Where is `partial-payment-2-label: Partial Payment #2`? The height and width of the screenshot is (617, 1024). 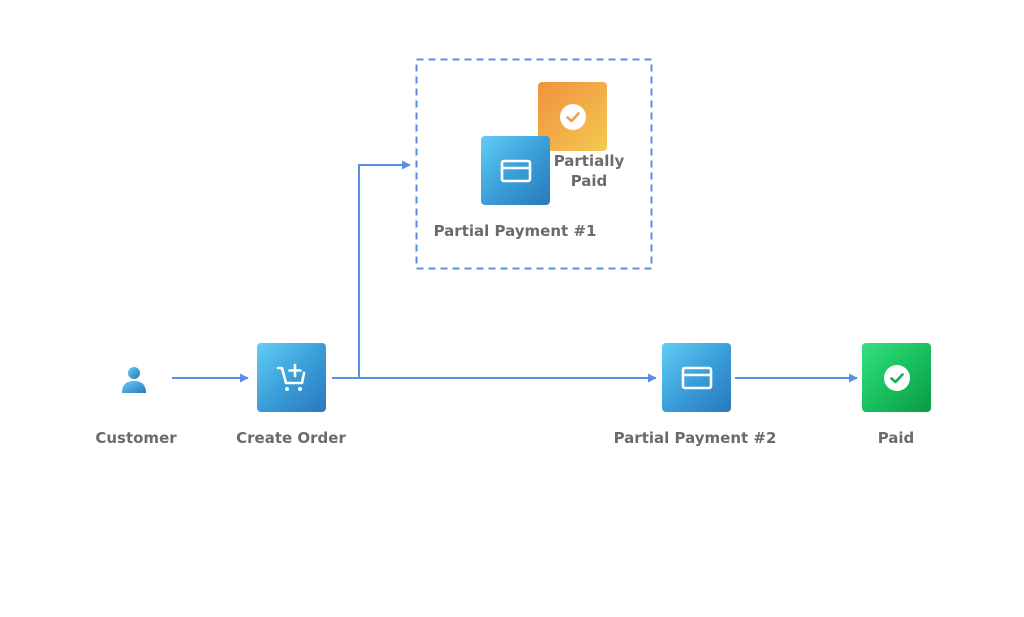
partial-payment-2-label: Partial Payment #2 is located at coordinates (695, 438).